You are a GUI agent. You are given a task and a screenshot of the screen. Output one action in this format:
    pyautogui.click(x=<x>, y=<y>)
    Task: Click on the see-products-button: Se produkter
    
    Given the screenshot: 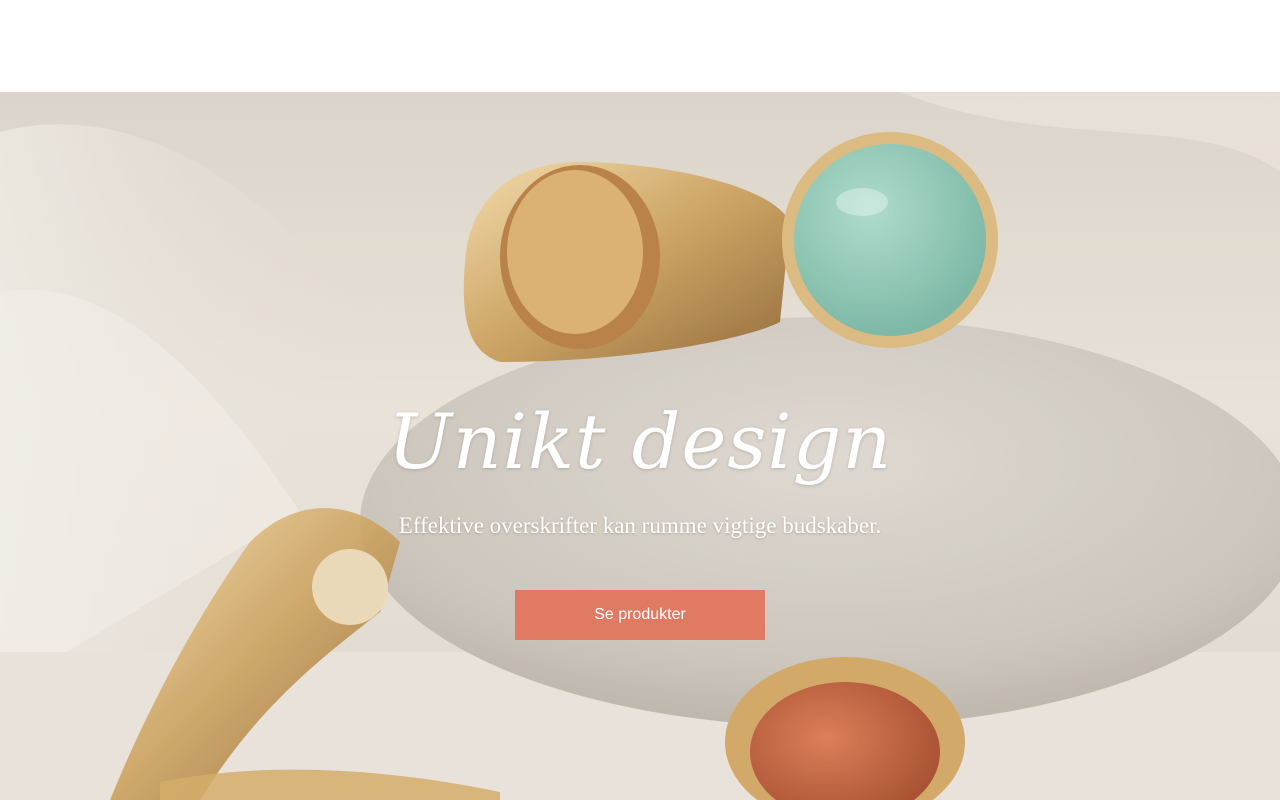 What is the action you would take?
    pyautogui.click(x=640, y=615)
    